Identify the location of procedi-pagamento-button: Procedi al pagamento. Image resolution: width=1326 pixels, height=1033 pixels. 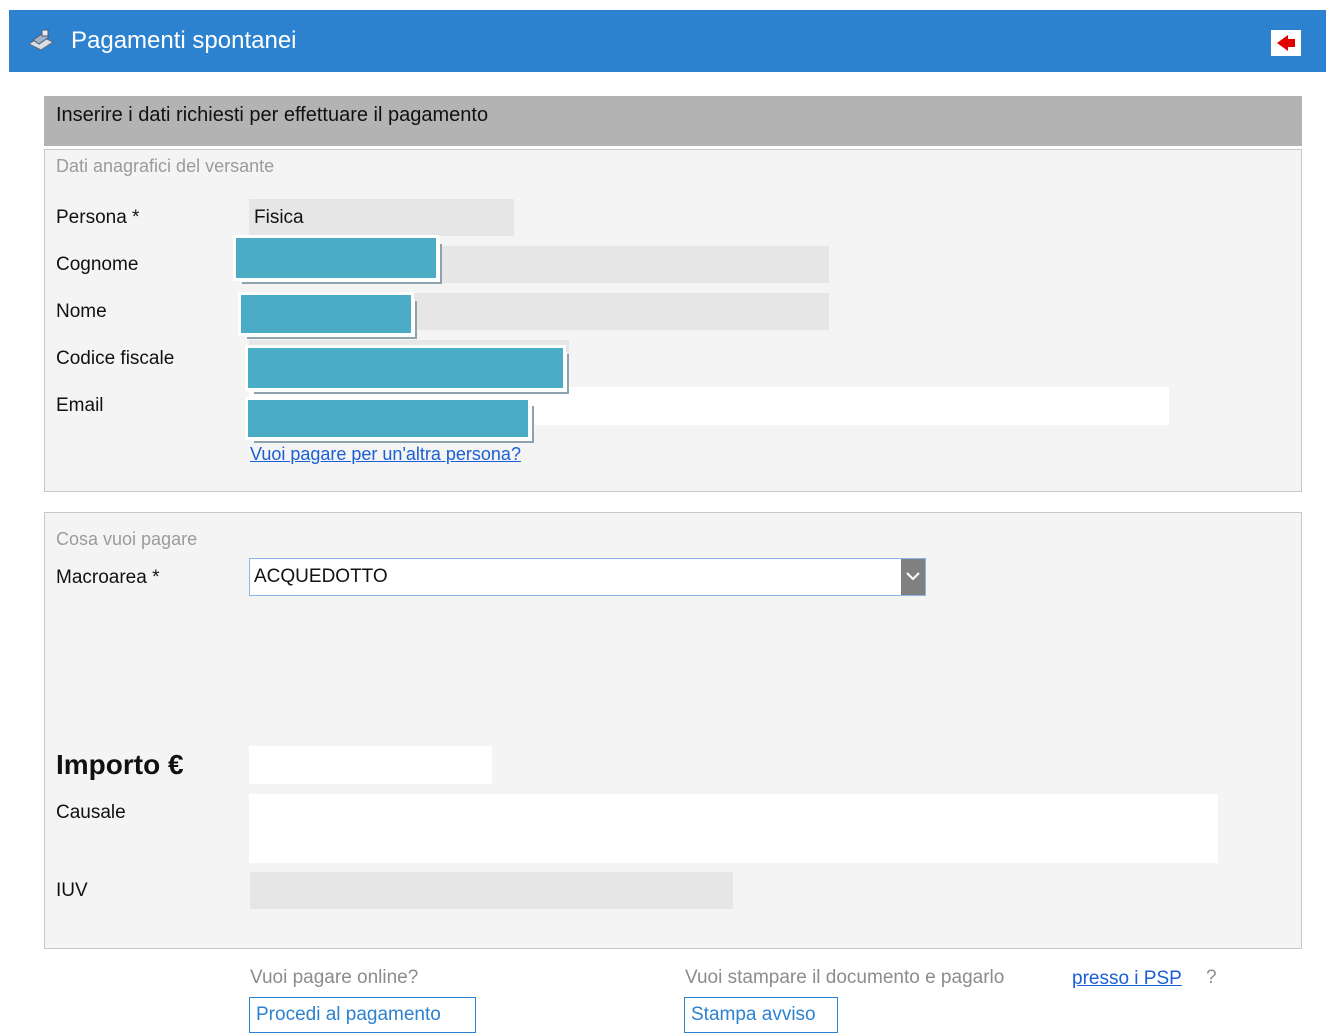
(362, 1015).